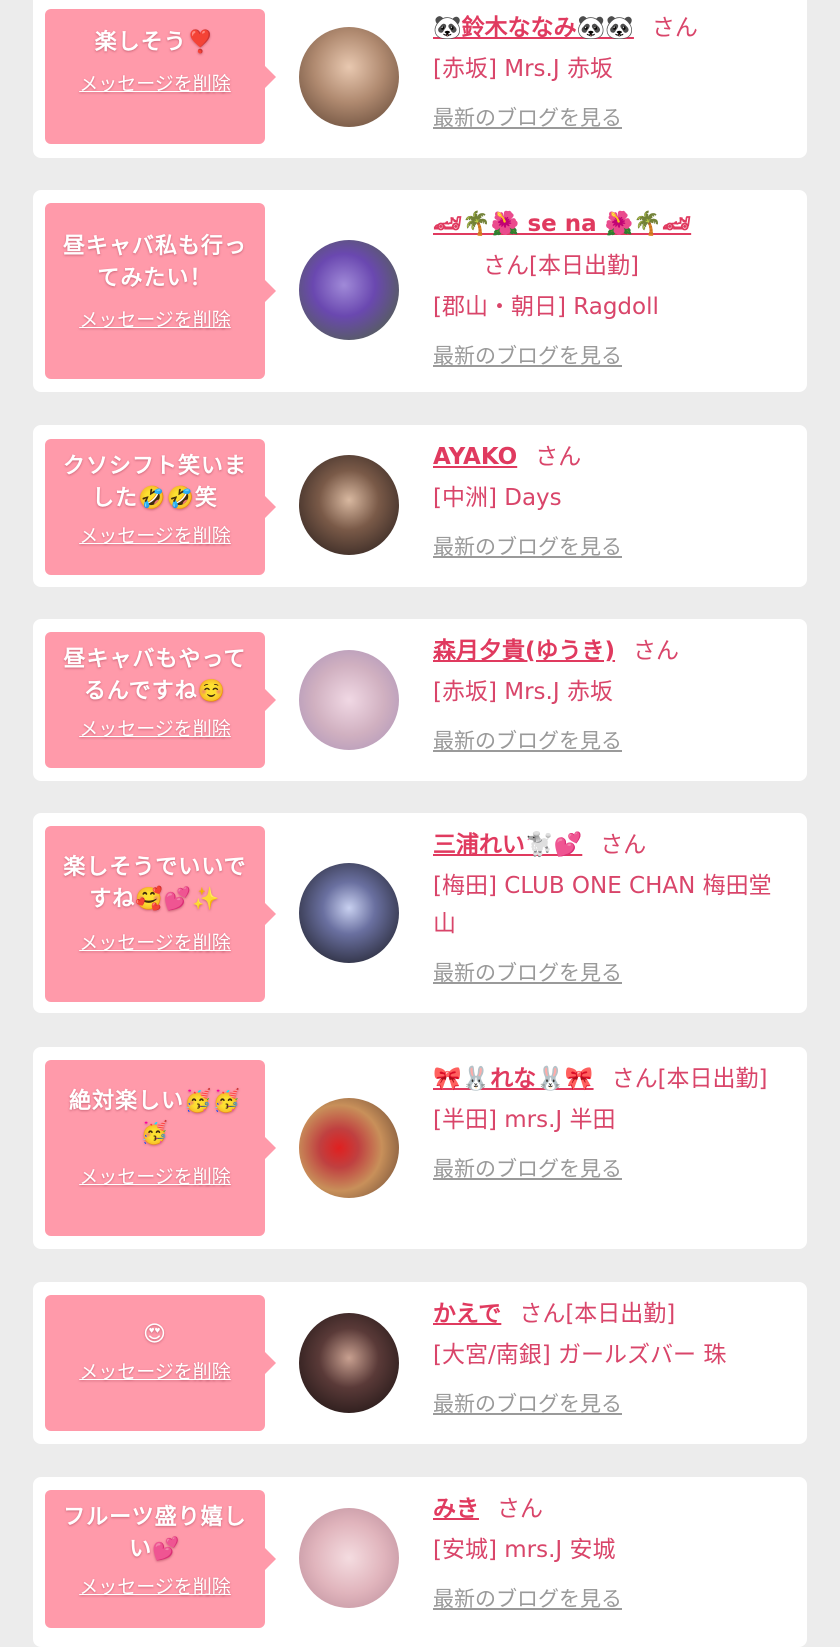 The width and height of the screenshot is (840, 1647). What do you see at coordinates (497, 498) in the screenshot?
I see `shop-name: [中洲] Days` at bounding box center [497, 498].